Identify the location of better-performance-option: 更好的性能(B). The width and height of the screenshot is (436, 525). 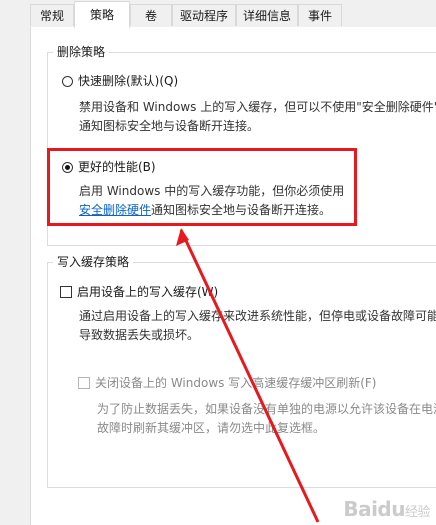
(109, 167).